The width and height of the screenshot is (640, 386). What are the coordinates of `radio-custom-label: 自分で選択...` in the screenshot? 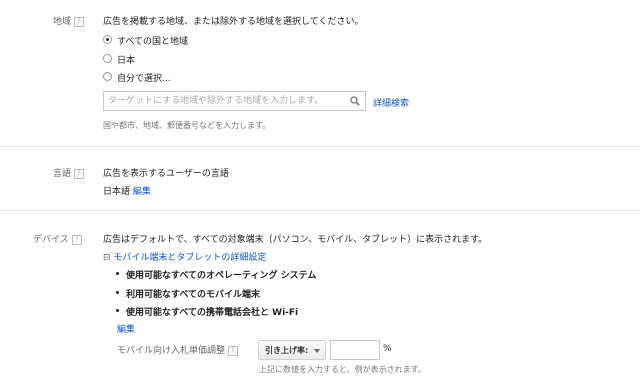 It's located at (144, 77).